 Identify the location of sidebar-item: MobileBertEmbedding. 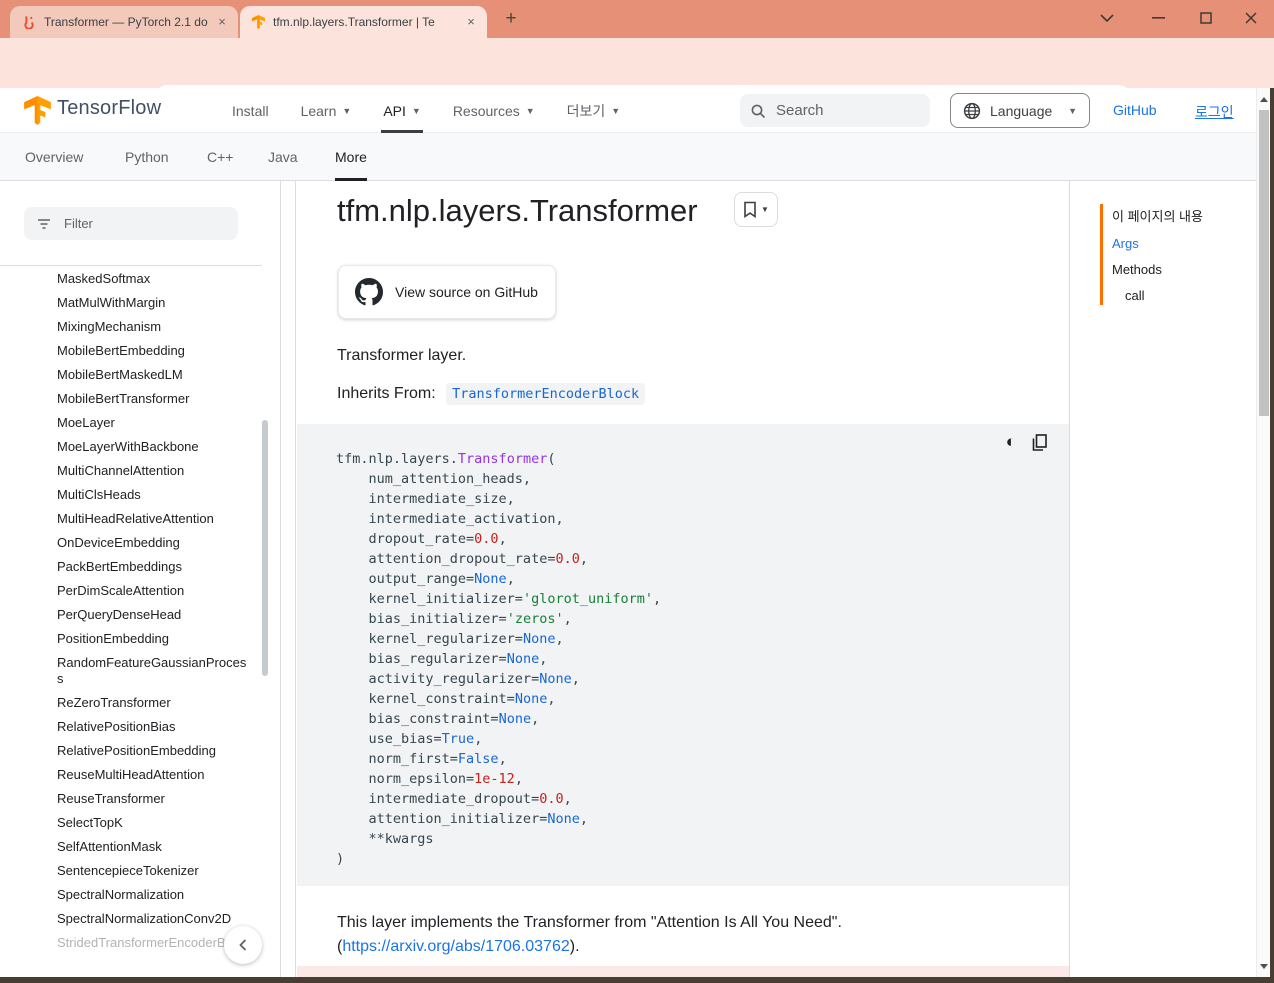
(140, 351).